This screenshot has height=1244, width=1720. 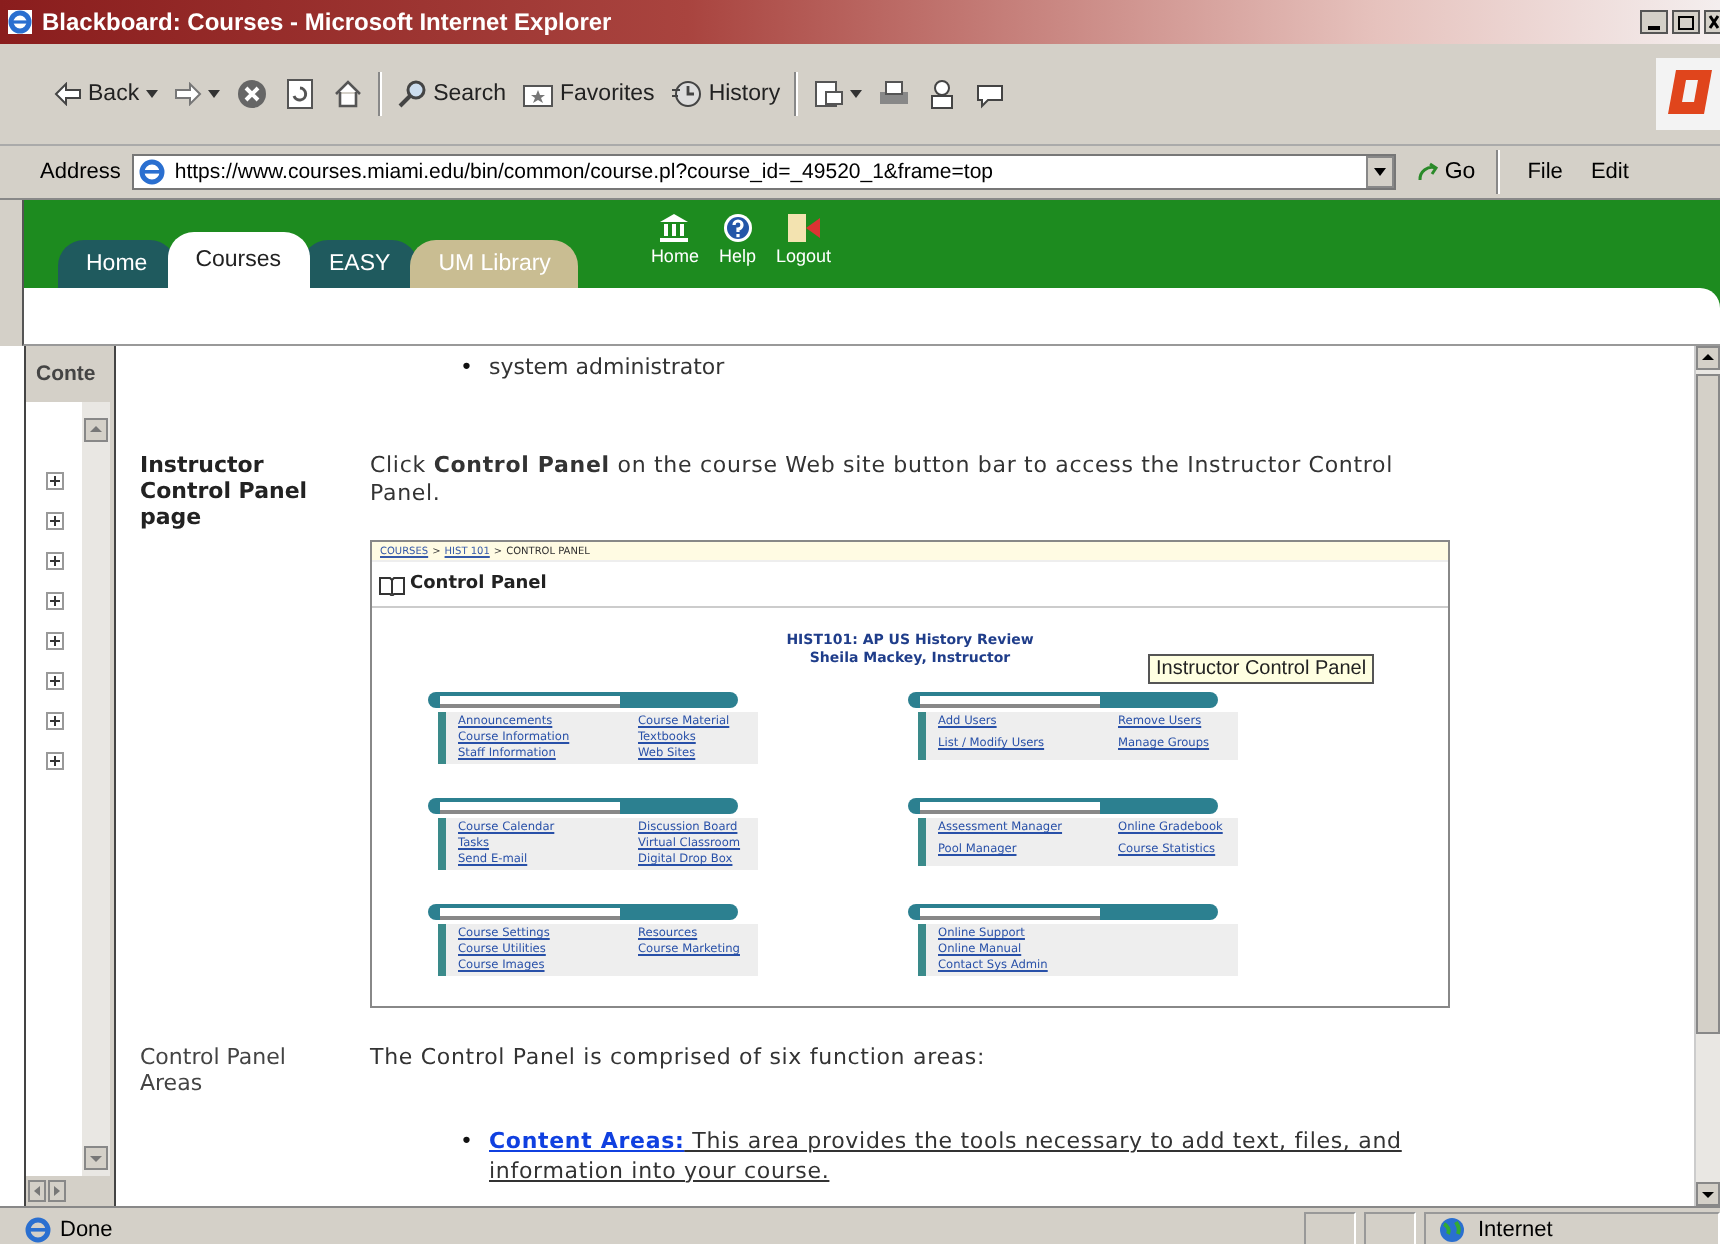 What do you see at coordinates (1515, 1230) in the screenshot?
I see `zone-label: Internet` at bounding box center [1515, 1230].